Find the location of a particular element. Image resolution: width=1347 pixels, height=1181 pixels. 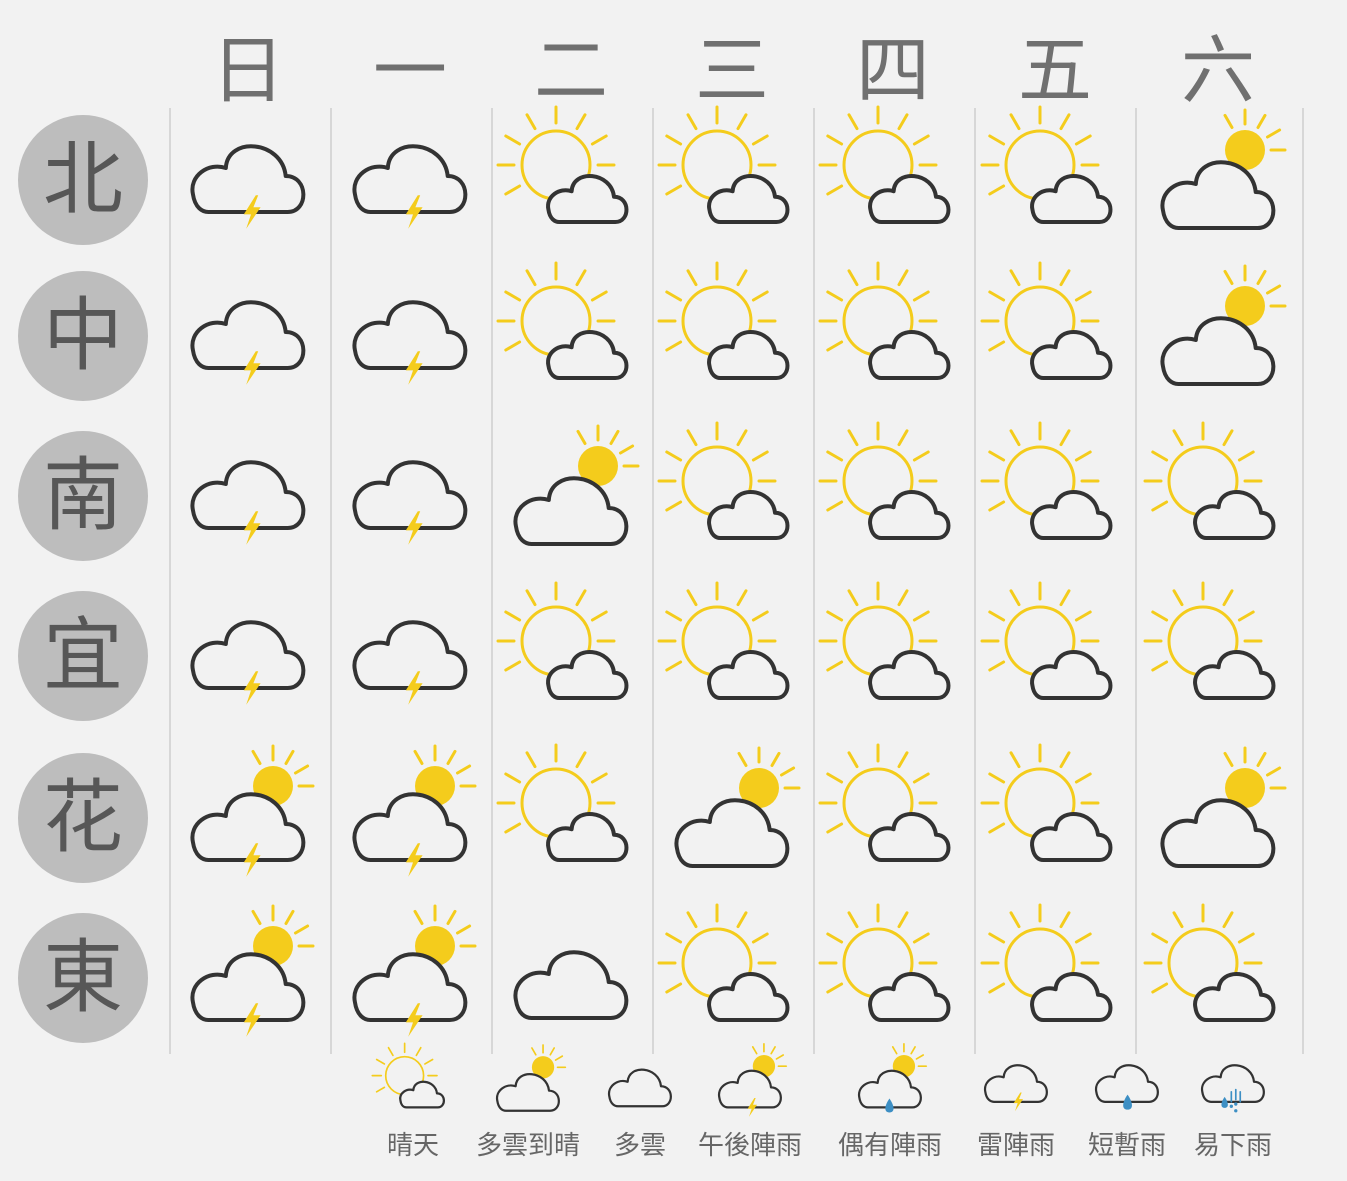

rain-prone-icon is located at coordinates (1233, 1084).